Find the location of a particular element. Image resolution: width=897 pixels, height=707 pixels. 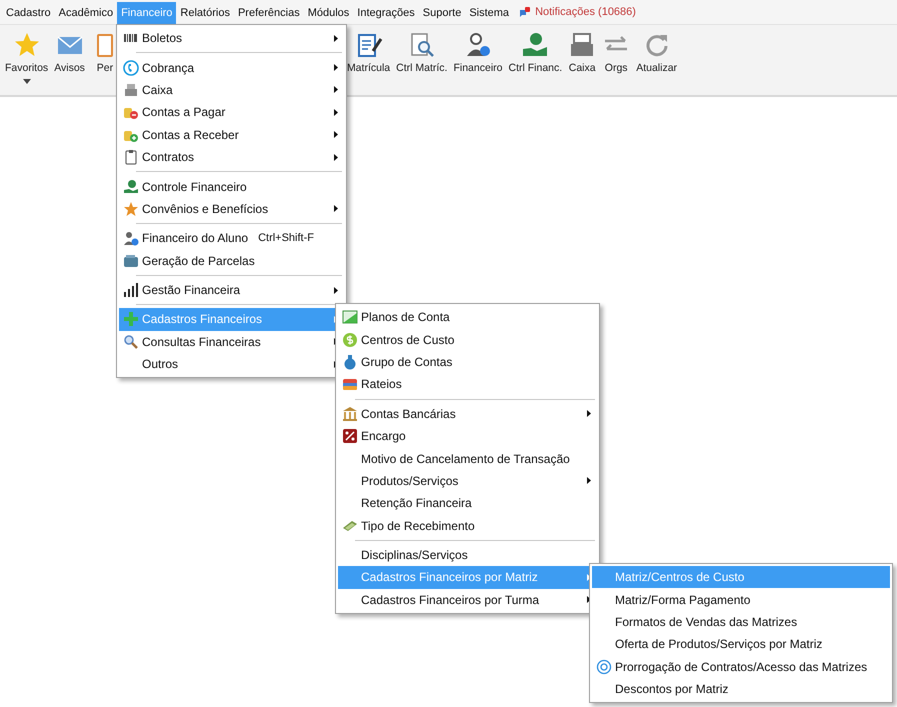

toolbar-button: Caixa is located at coordinates (582, 52).